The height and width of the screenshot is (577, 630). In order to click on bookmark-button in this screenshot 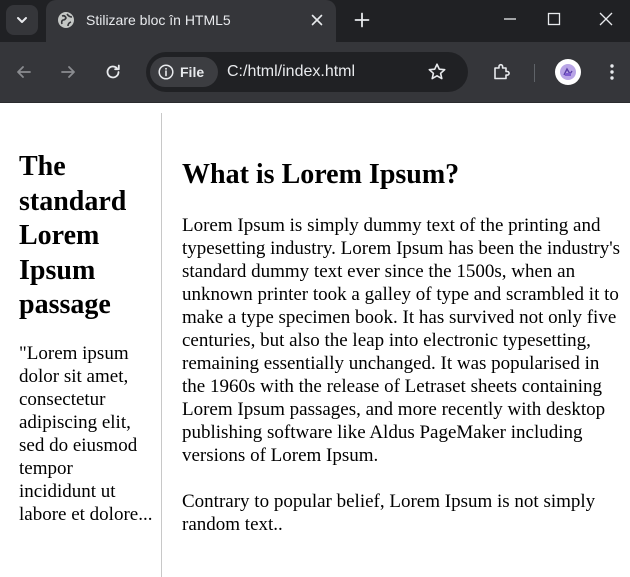, I will do `click(437, 72)`.